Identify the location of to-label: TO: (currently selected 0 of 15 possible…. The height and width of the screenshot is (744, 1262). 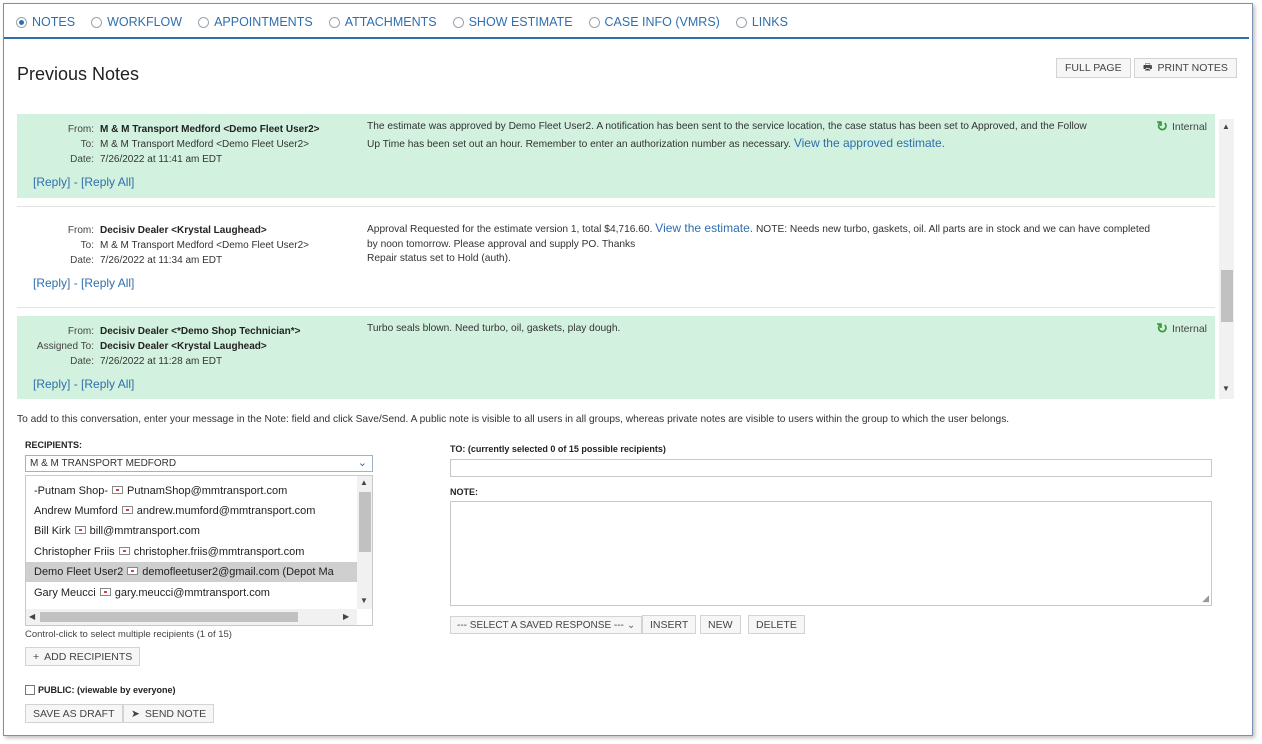
(558, 449).